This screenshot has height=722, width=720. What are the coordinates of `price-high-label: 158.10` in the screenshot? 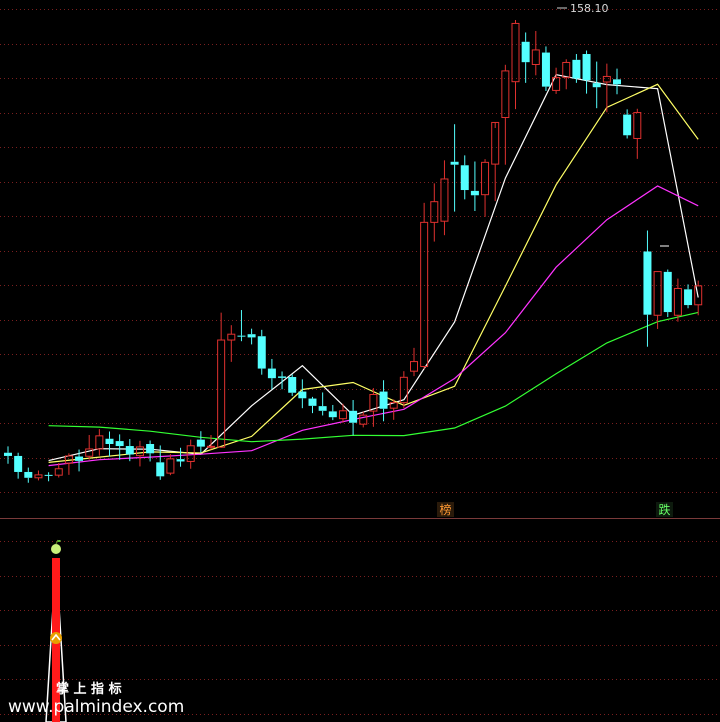 It's located at (589, 8).